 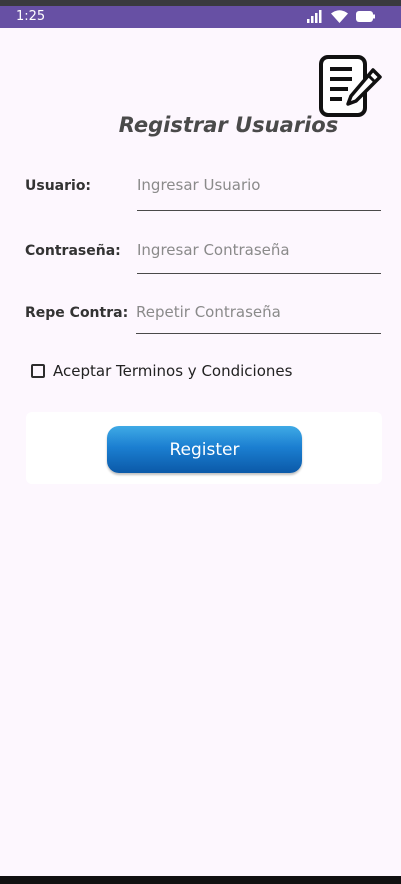 I want to click on register-button: Register, so click(x=204, y=449).